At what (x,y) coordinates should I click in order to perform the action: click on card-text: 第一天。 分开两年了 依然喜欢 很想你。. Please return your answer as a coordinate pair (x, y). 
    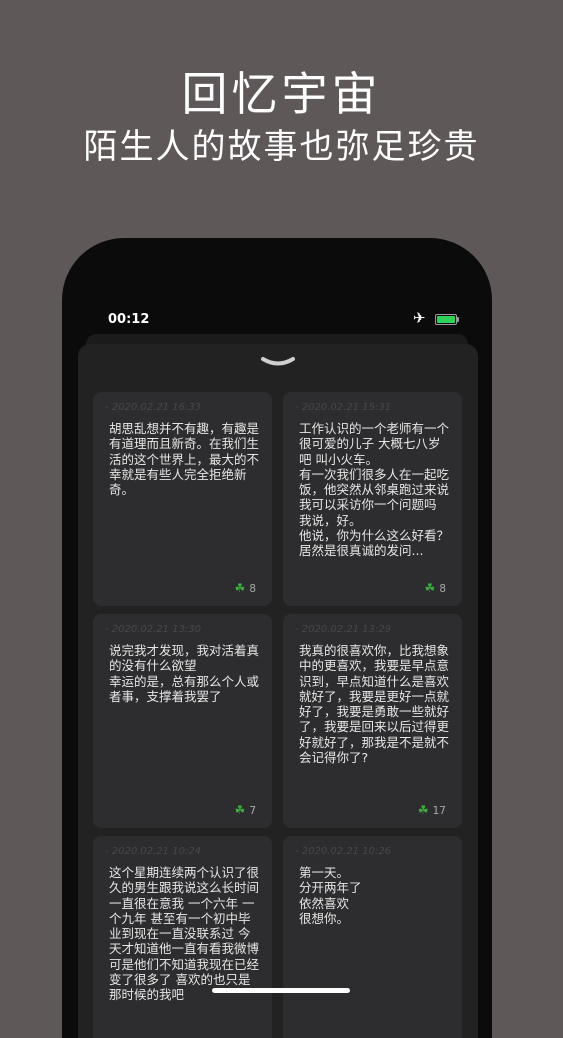
    Looking at the image, I should click on (330, 895).